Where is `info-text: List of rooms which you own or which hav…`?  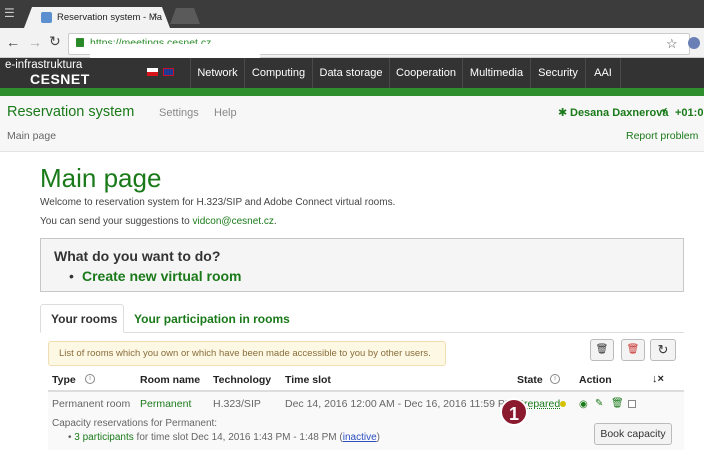
info-text: List of rooms which you own or which hav… is located at coordinates (245, 353).